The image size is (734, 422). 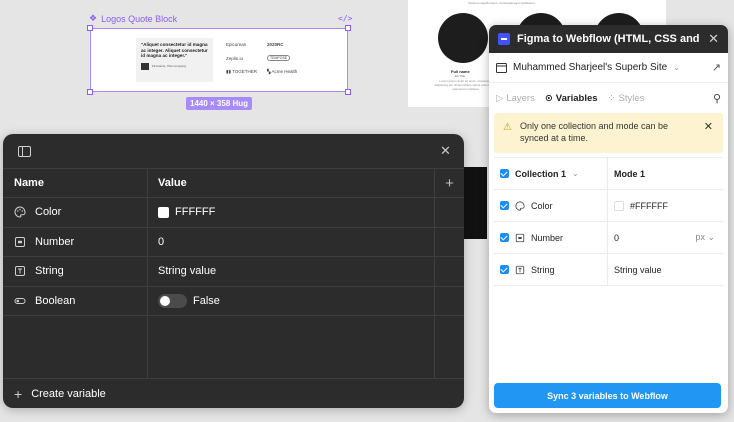 What do you see at coordinates (172, 300) in the screenshot?
I see `boolean-toggle` at bounding box center [172, 300].